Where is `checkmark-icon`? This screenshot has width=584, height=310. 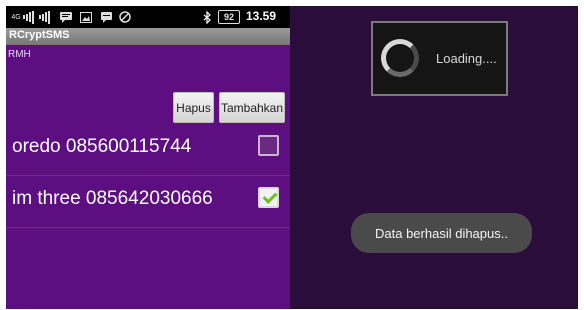
checkmark-icon is located at coordinates (270, 196).